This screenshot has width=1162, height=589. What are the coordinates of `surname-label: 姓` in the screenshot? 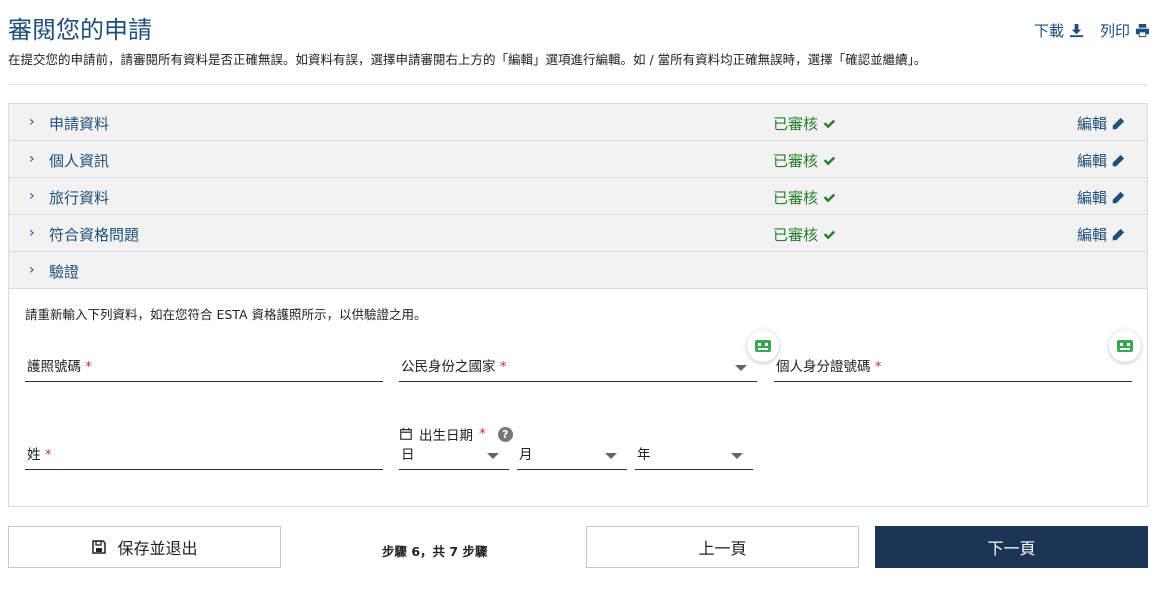 It's located at (34, 455).